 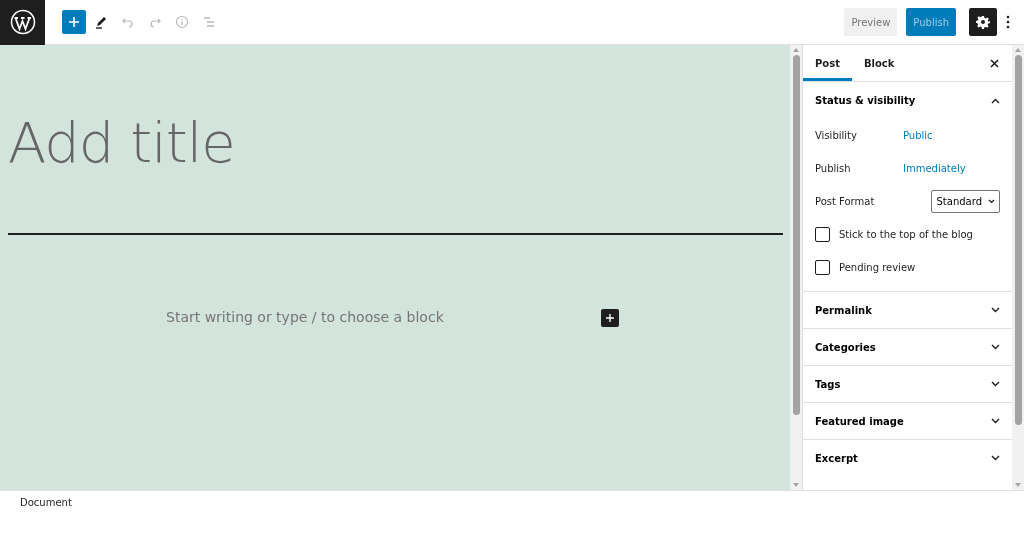 What do you see at coordinates (934, 168) in the screenshot?
I see `field-link: Immediately` at bounding box center [934, 168].